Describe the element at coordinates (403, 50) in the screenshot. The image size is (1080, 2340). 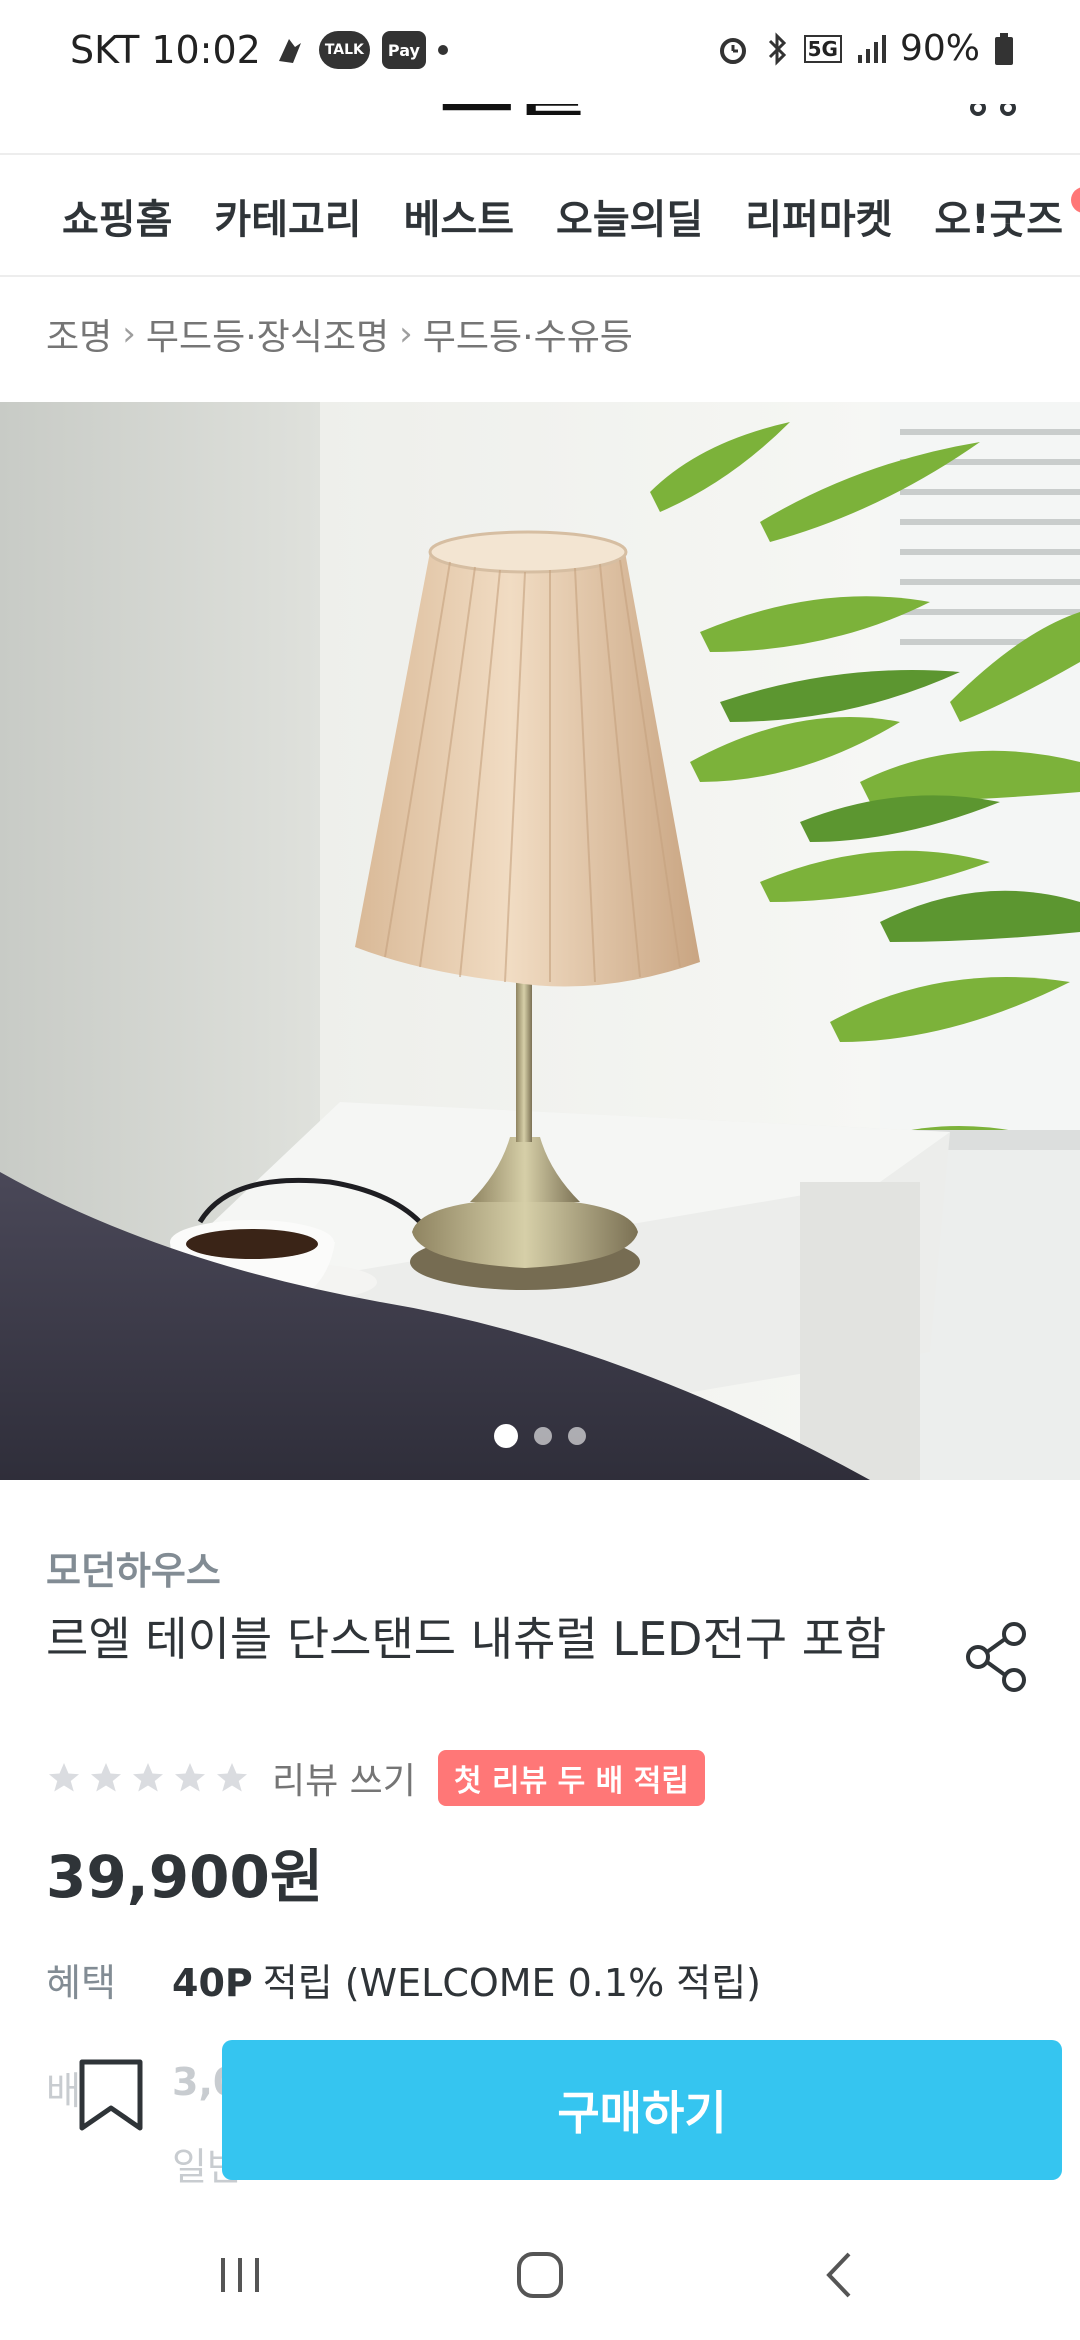
I see `pay-icon: Pay` at that location.